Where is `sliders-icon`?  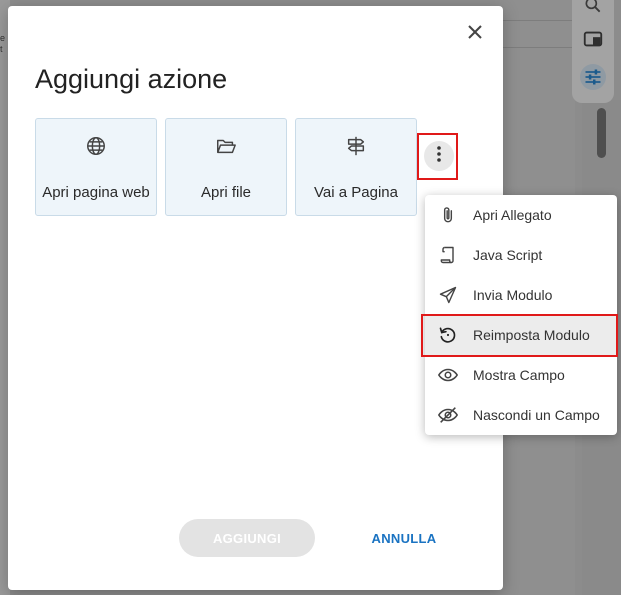 sliders-icon is located at coordinates (593, 77).